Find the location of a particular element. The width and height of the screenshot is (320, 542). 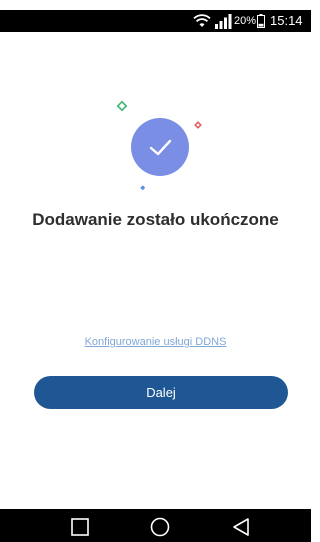

home-icon is located at coordinates (160, 527).